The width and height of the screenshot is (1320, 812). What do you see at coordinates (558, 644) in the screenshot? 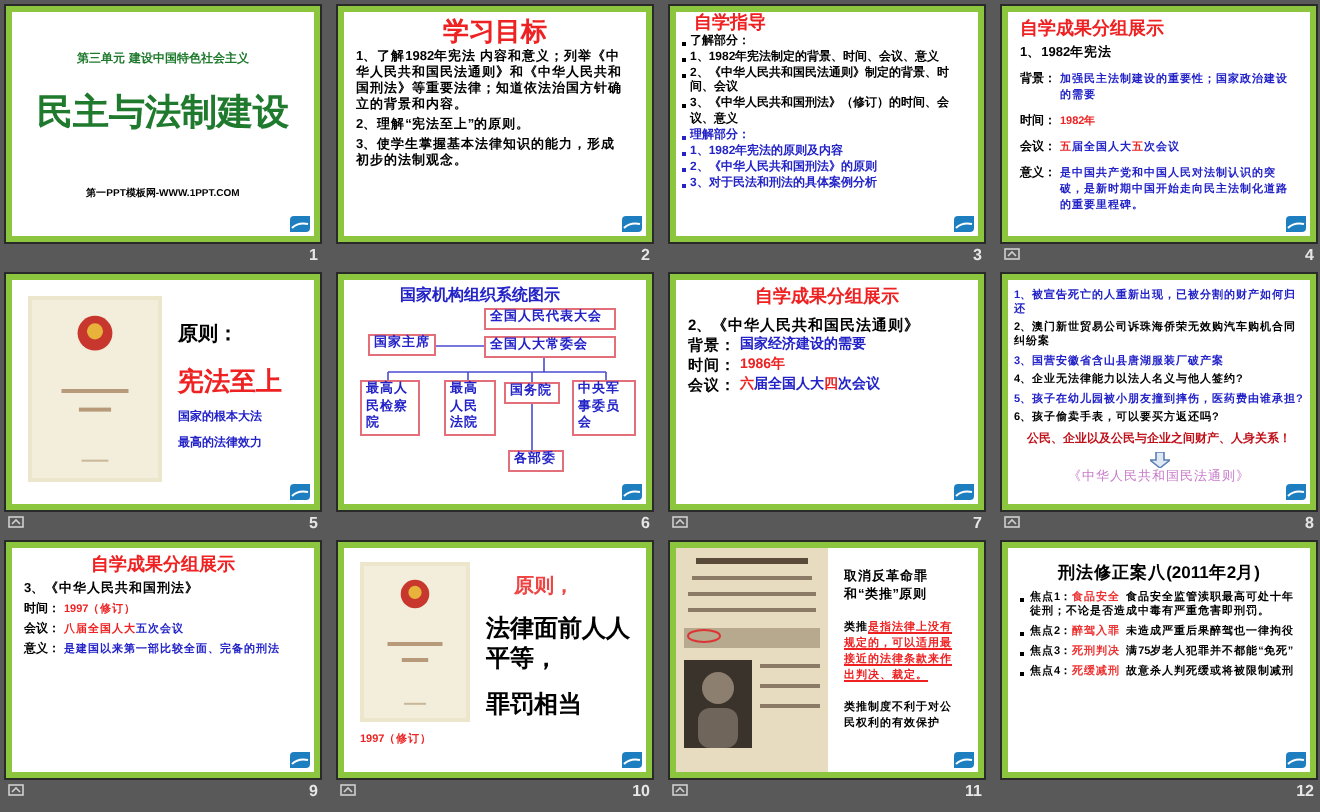
I see `text-line: 法律面前人人平等，` at bounding box center [558, 644].